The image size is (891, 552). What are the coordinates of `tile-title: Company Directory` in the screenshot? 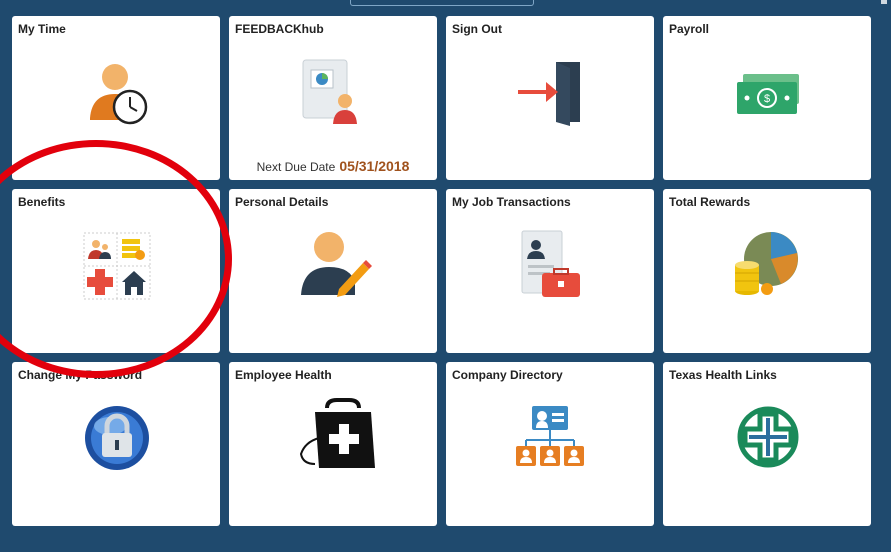 It's located at (507, 375).